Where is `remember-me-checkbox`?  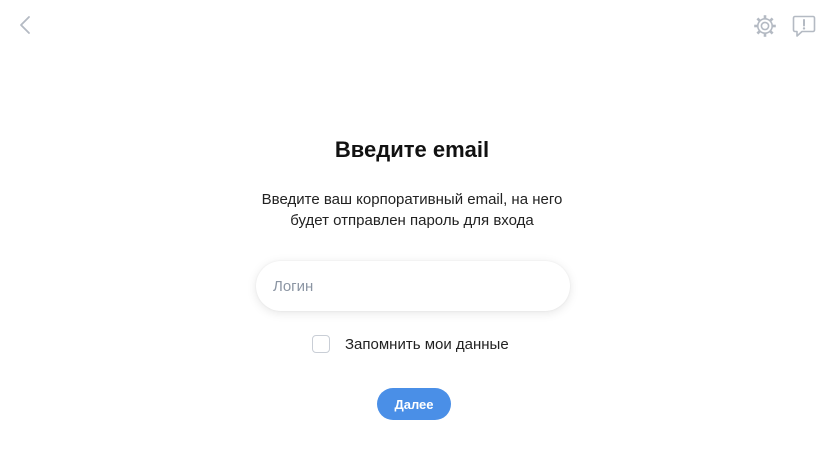 remember-me-checkbox is located at coordinates (321, 344).